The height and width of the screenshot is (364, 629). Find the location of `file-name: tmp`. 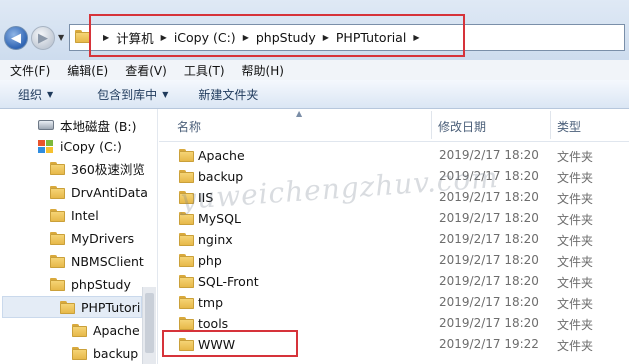

file-name: tmp is located at coordinates (211, 302).